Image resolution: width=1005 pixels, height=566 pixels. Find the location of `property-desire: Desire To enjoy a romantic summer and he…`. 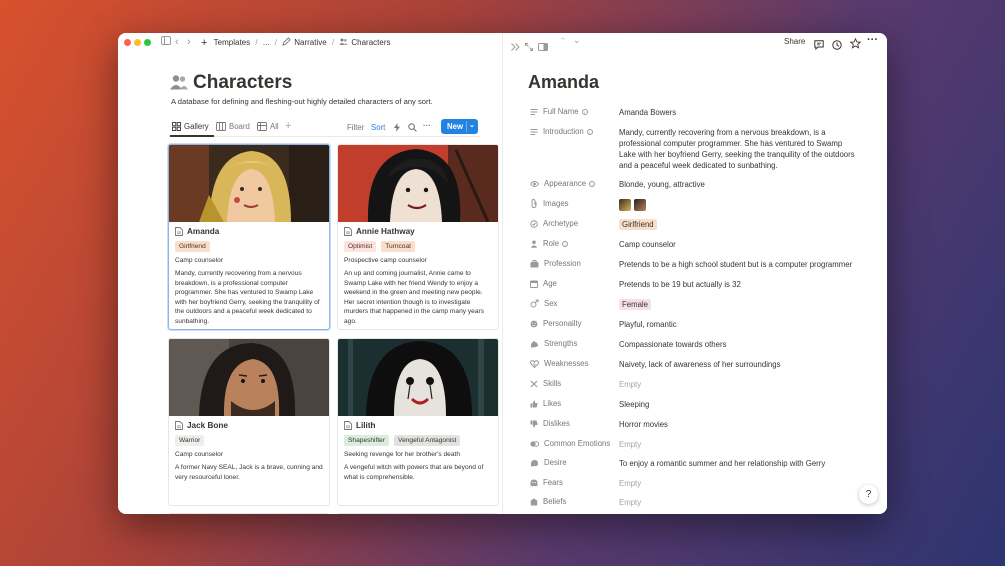

property-desire: Desire To enjoy a romantic summer and he… is located at coordinates (677, 463).